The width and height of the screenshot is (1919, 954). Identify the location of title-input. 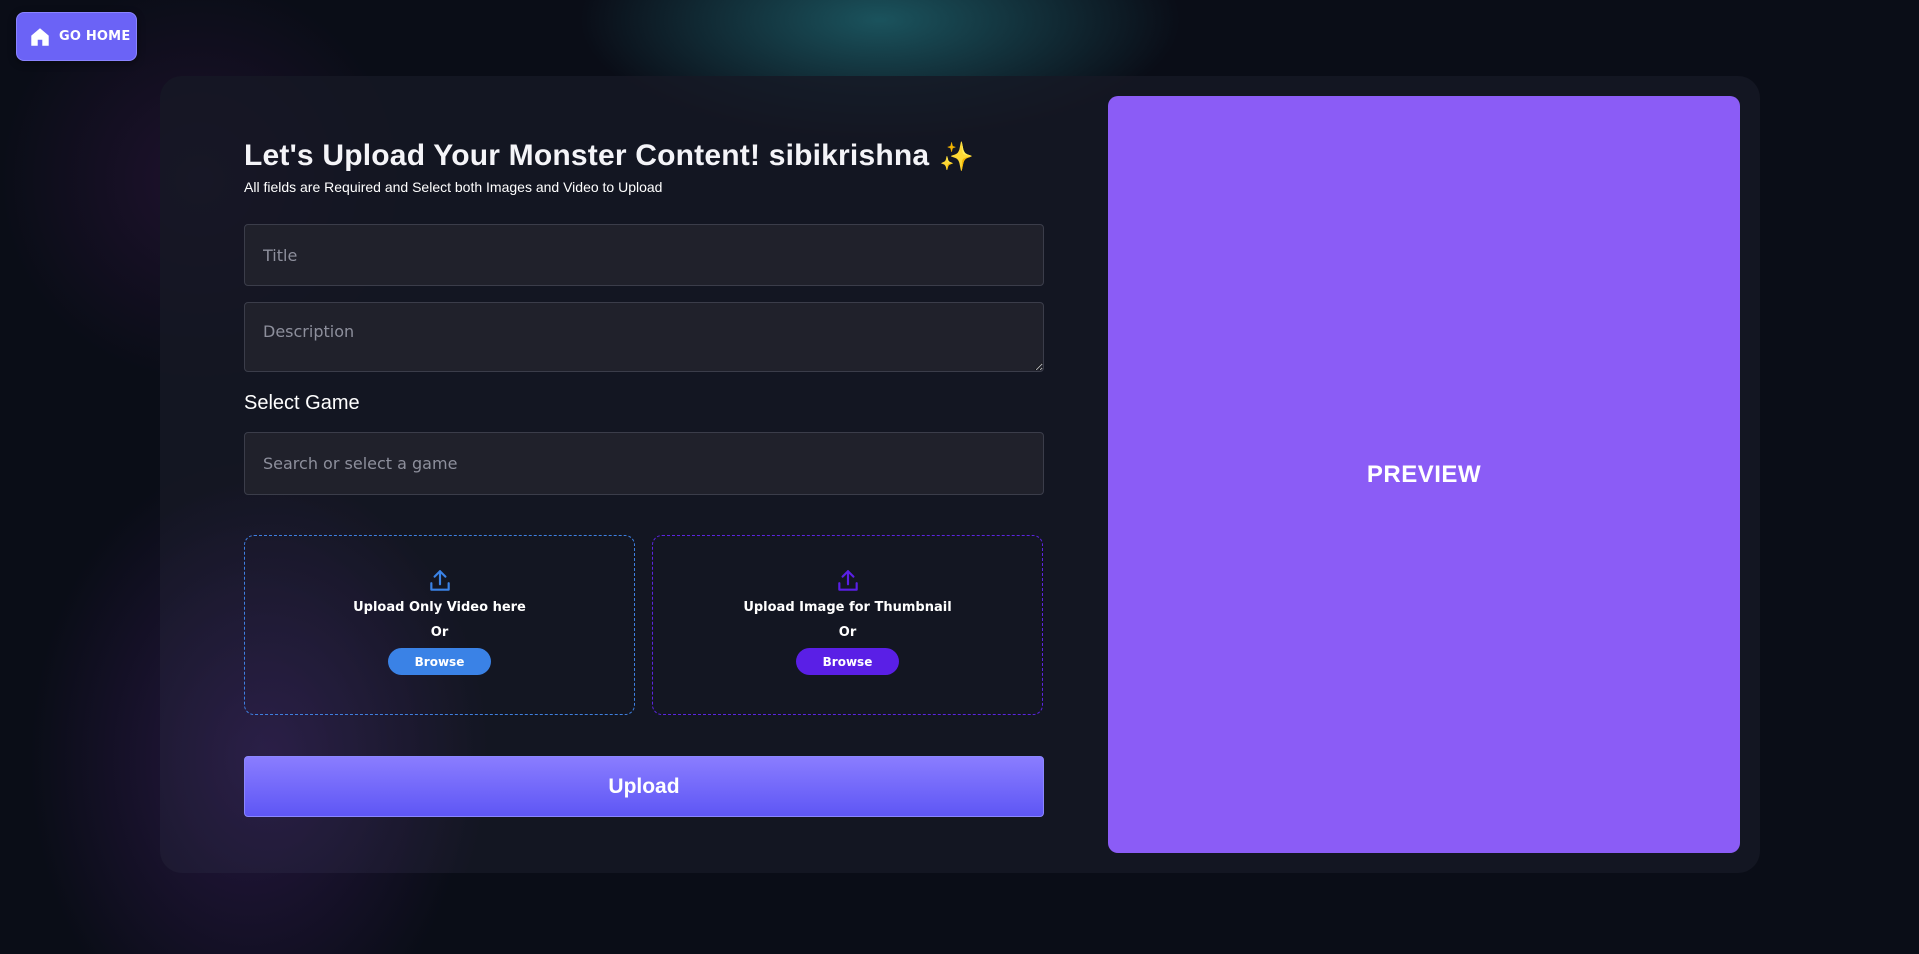
(644, 255).